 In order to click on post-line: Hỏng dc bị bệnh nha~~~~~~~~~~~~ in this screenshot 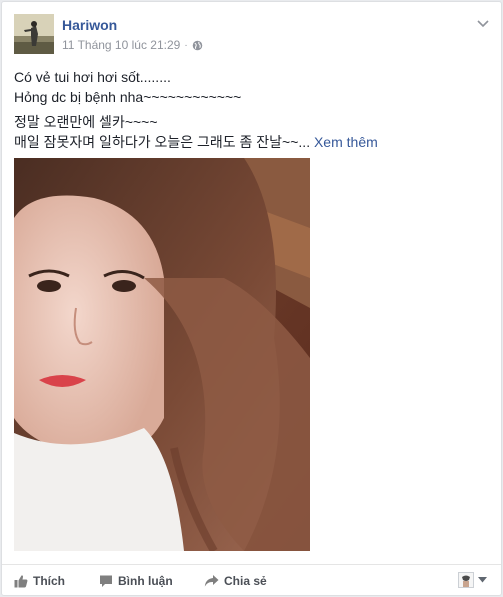, I will do `click(128, 96)`.